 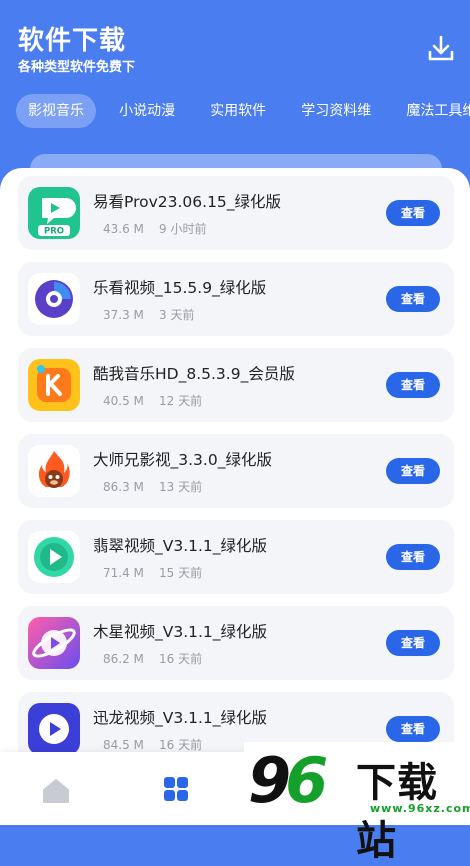 What do you see at coordinates (56, 791) in the screenshot?
I see `home-icon` at bounding box center [56, 791].